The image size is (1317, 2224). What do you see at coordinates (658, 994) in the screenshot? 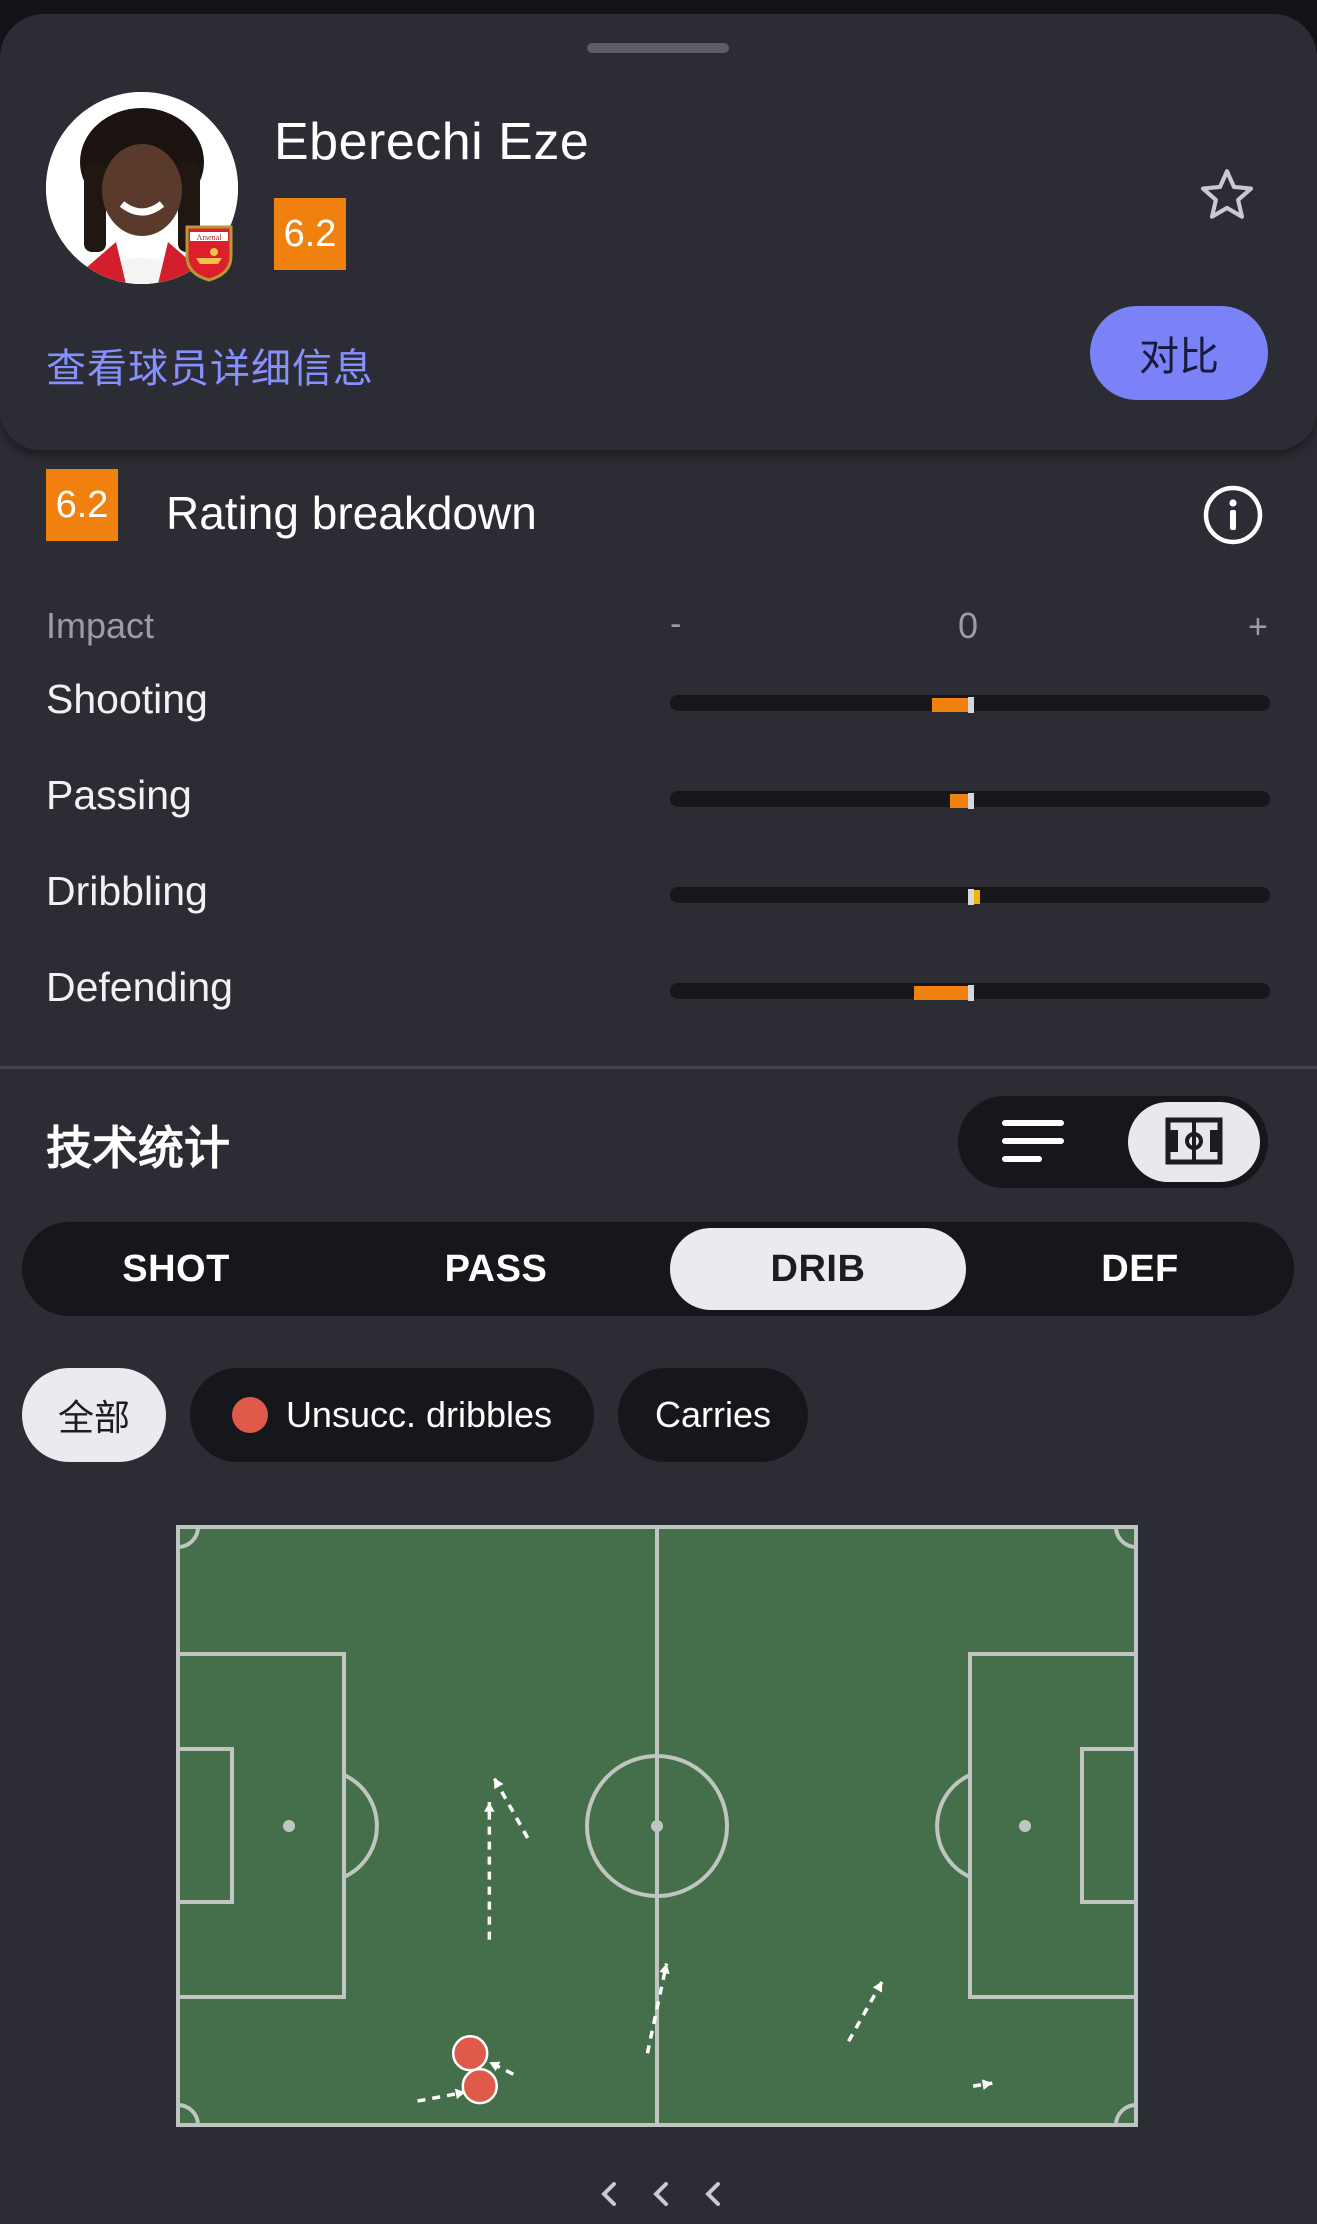
I see `breakdown-row-defending: Defending` at bounding box center [658, 994].